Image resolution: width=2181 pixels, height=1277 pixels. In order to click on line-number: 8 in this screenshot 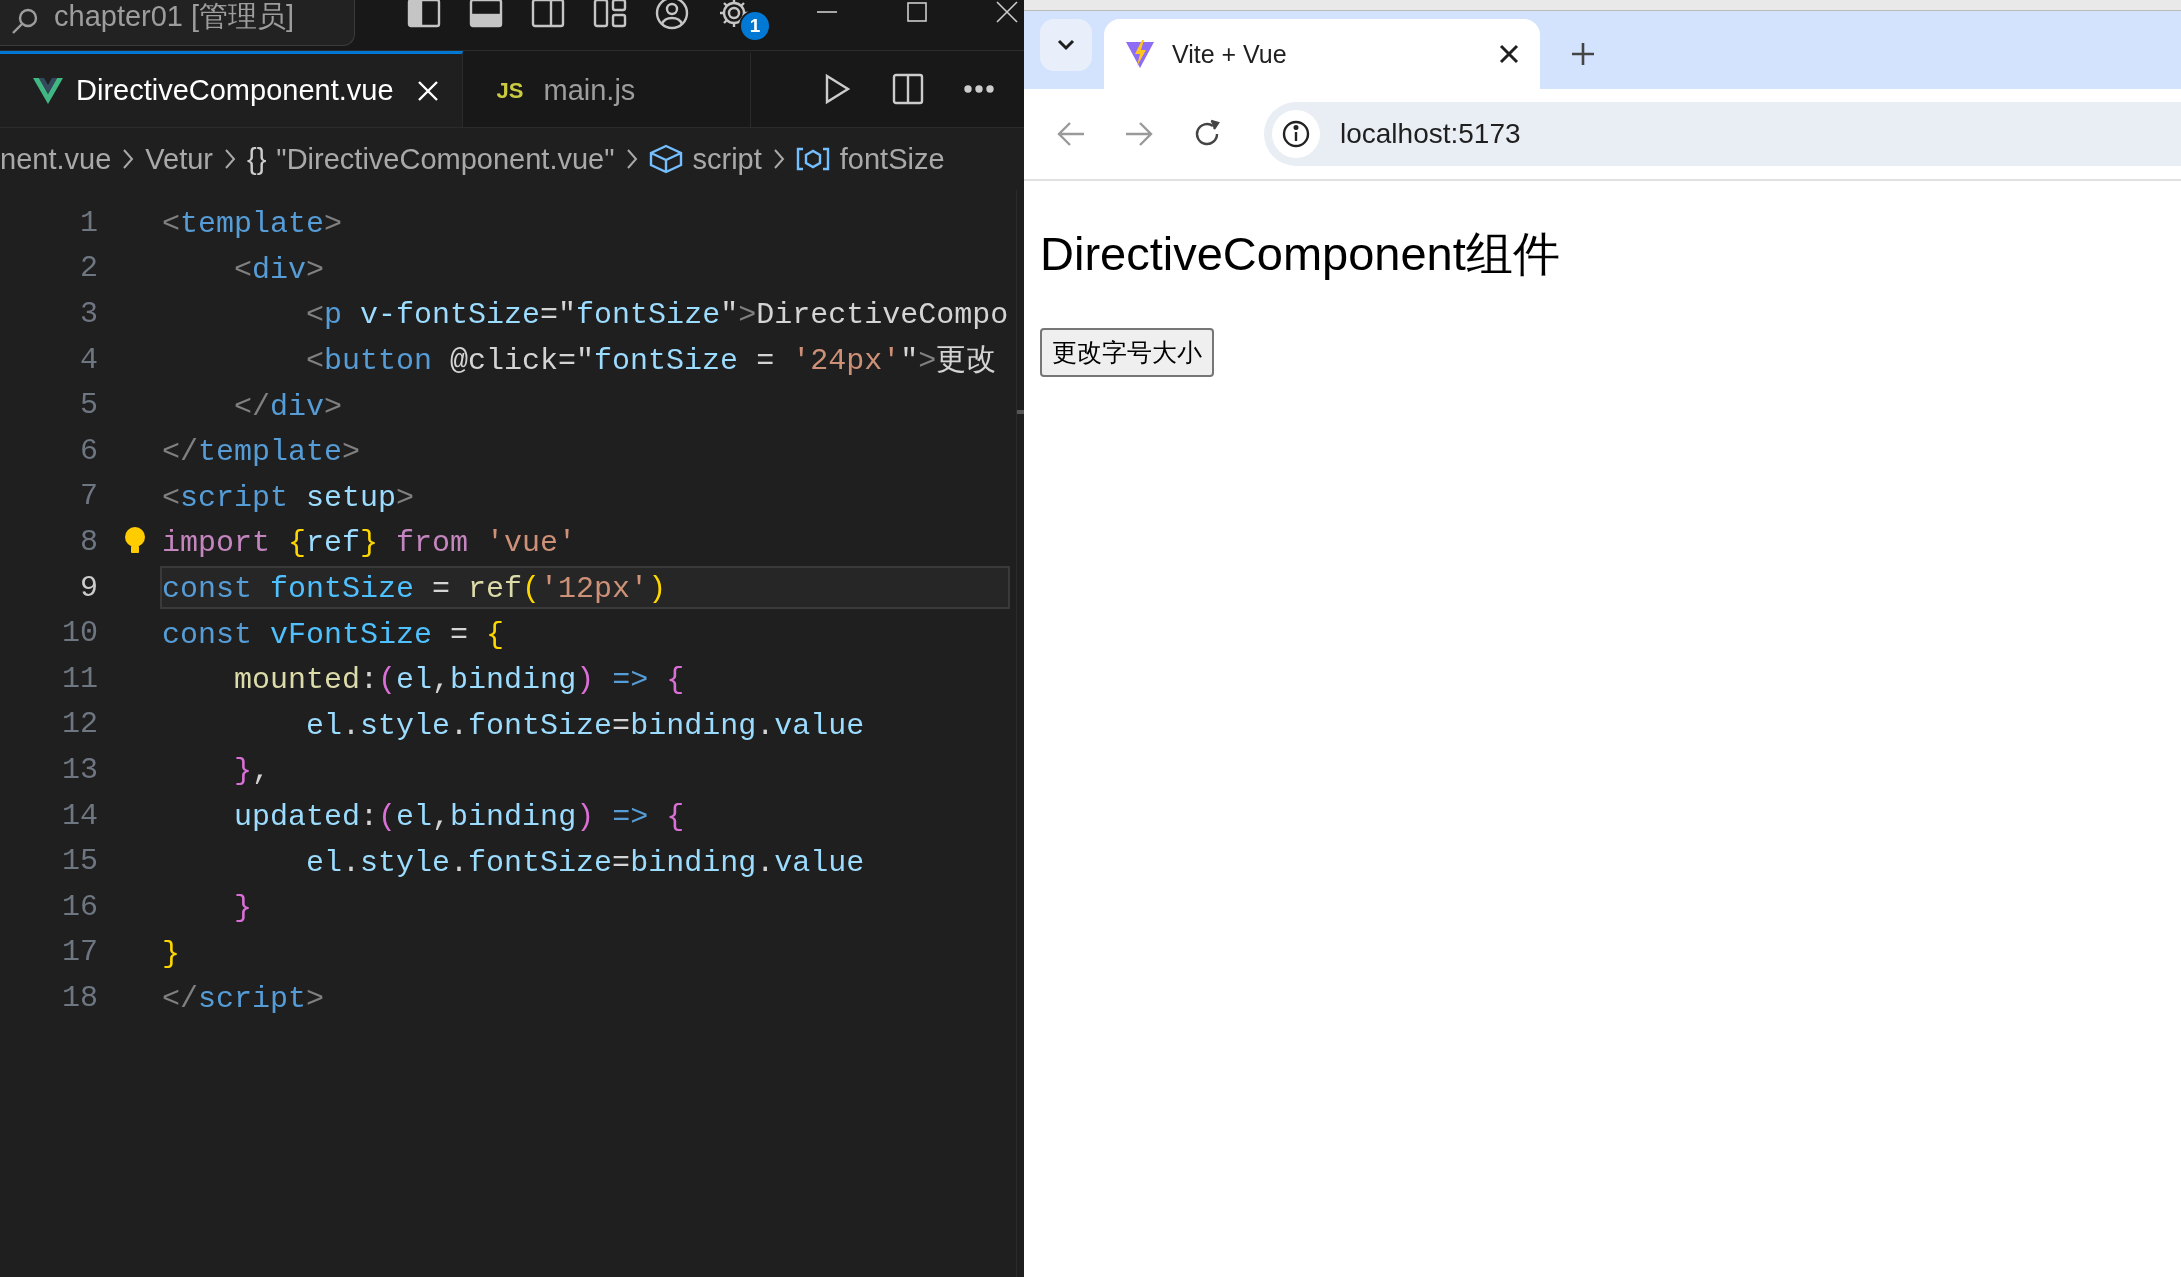, I will do `click(88, 541)`.